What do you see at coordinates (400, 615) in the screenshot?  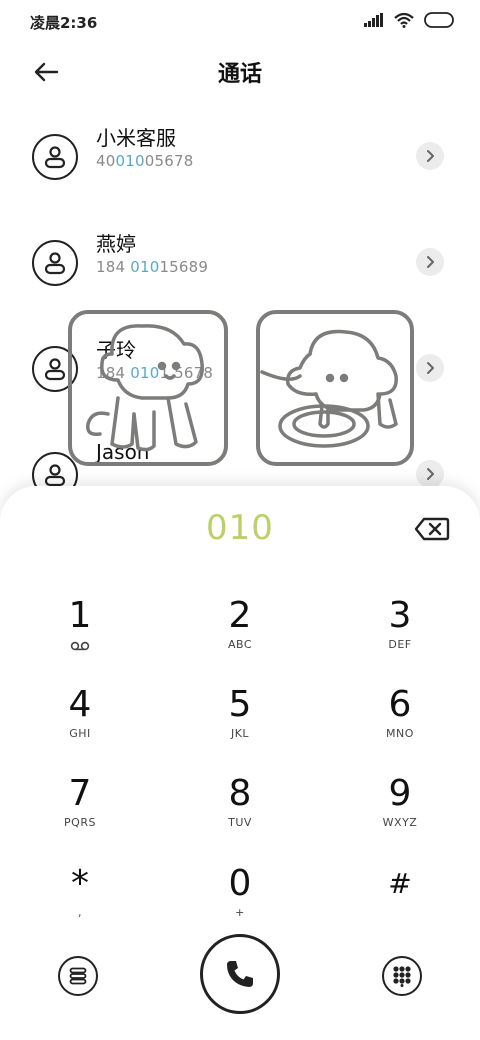 I see `key-digit: 3` at bounding box center [400, 615].